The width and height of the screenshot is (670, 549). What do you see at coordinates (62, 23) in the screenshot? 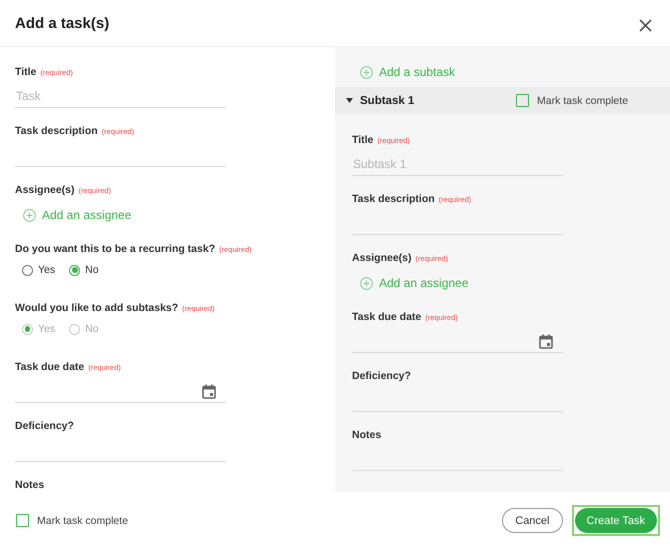
I see `dialog-title: Add a task(s)` at bounding box center [62, 23].